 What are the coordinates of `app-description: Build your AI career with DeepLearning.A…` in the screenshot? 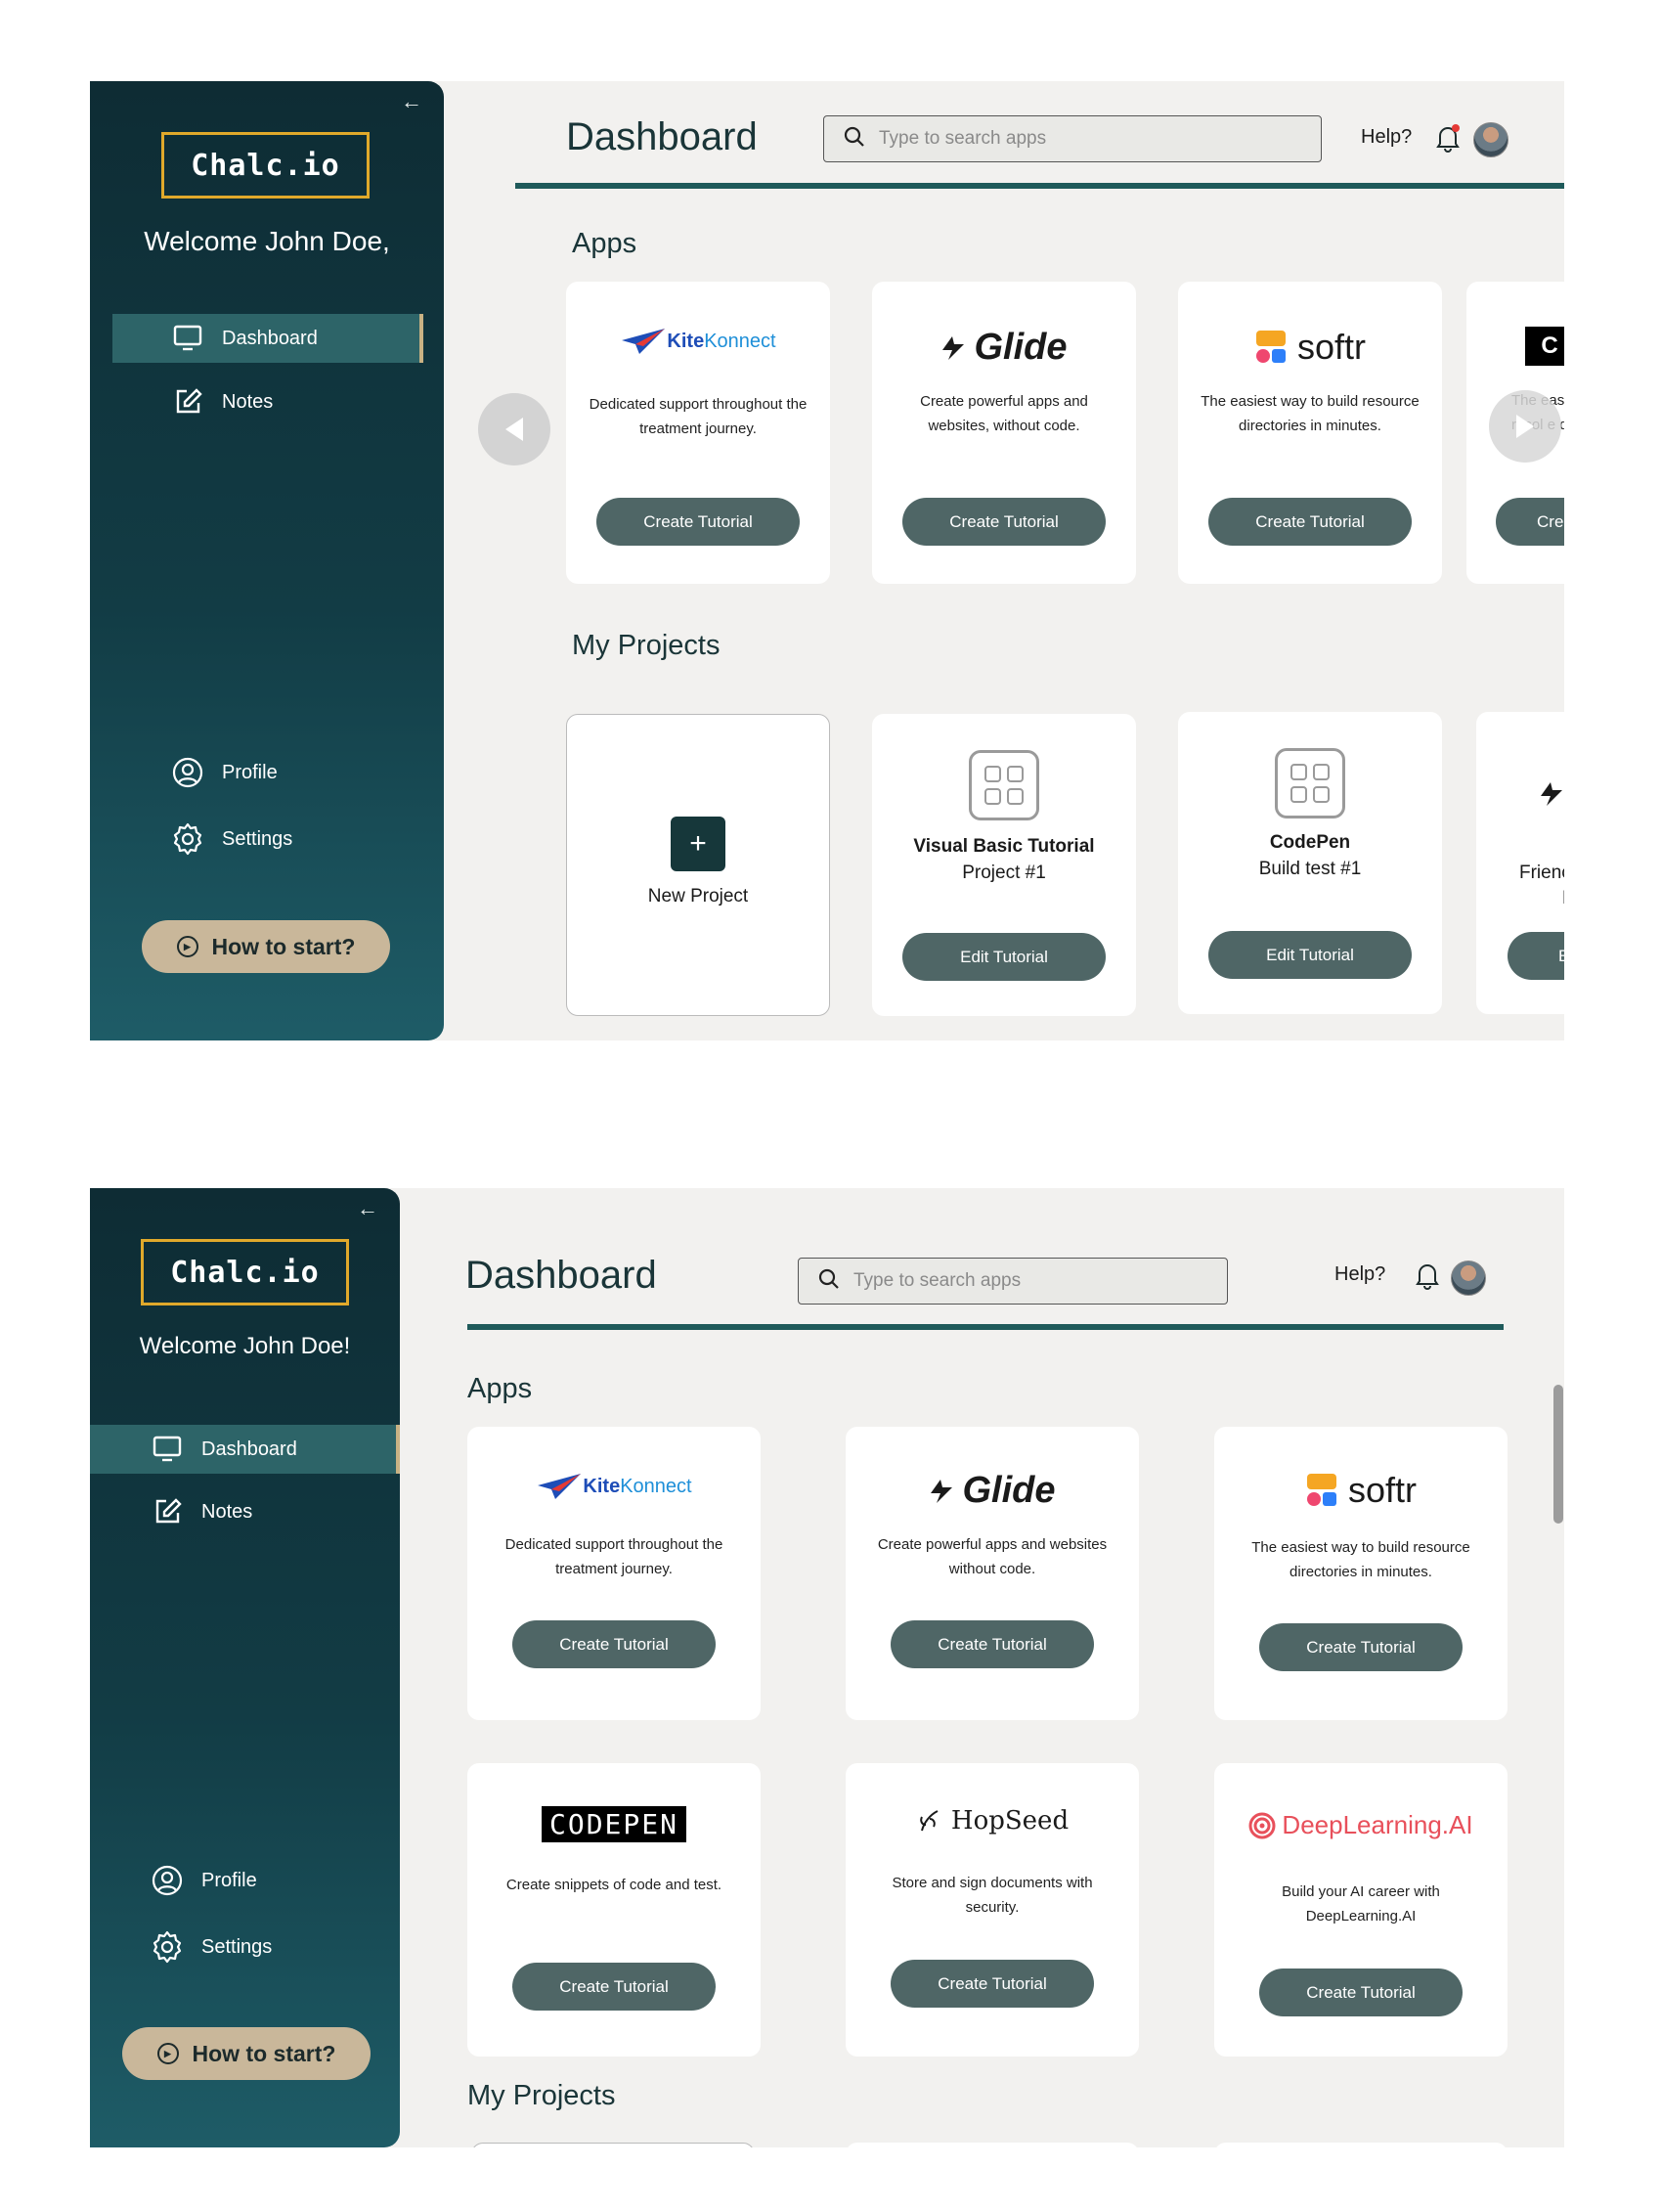 It's located at (1361, 1903).